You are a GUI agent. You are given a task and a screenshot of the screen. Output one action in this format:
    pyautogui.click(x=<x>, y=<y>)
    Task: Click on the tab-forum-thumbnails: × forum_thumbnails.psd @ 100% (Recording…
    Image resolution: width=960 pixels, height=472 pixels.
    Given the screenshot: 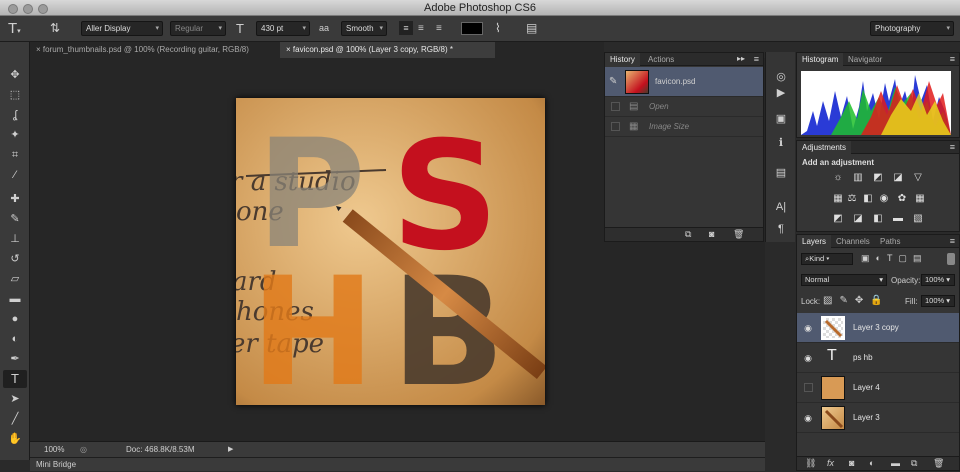 What is the action you would take?
    pyautogui.click(x=154, y=50)
    